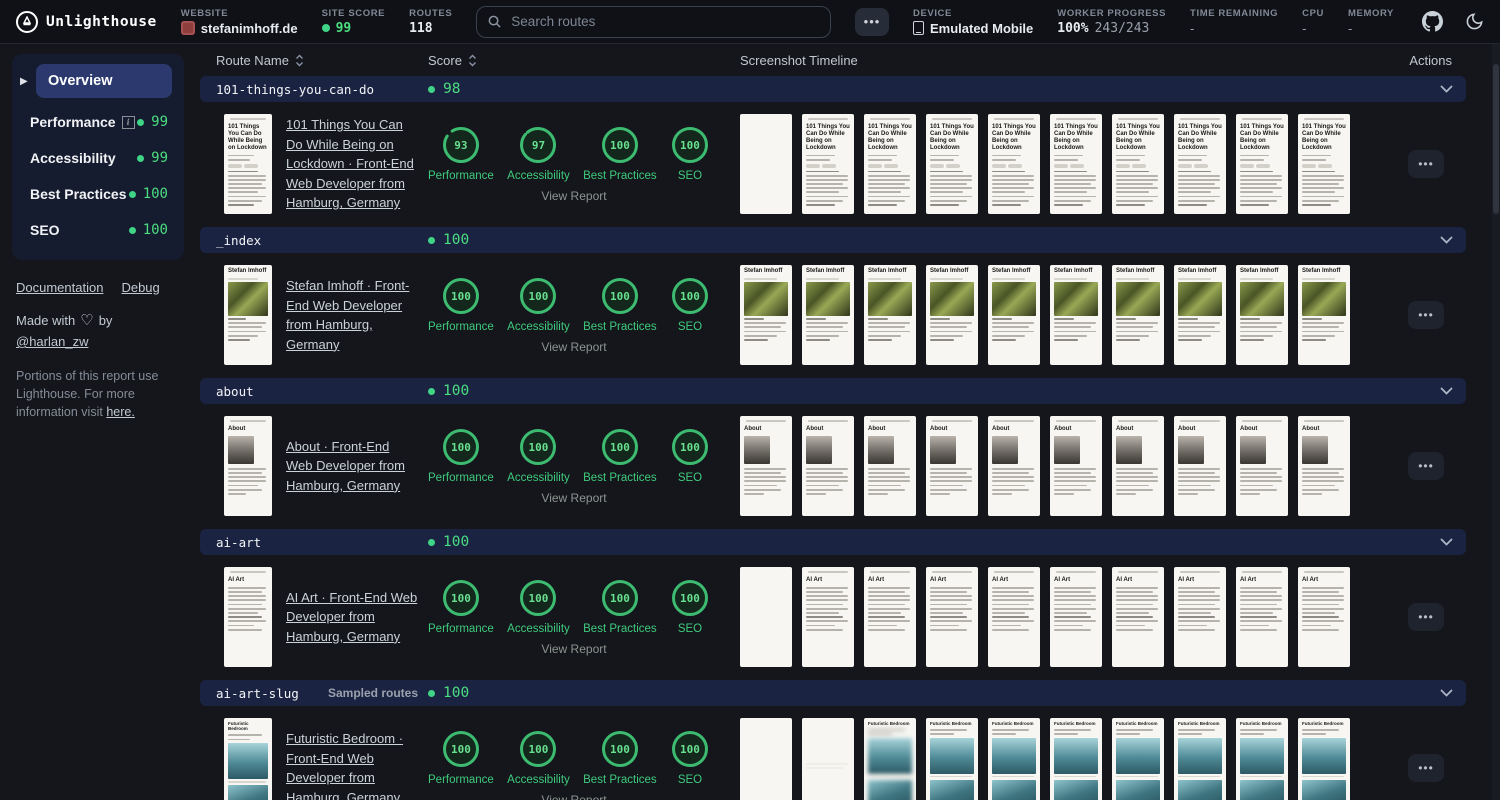  I want to click on group-bar-101-things-you-can-do: 101-things-you-can-do 98, so click(833, 89).